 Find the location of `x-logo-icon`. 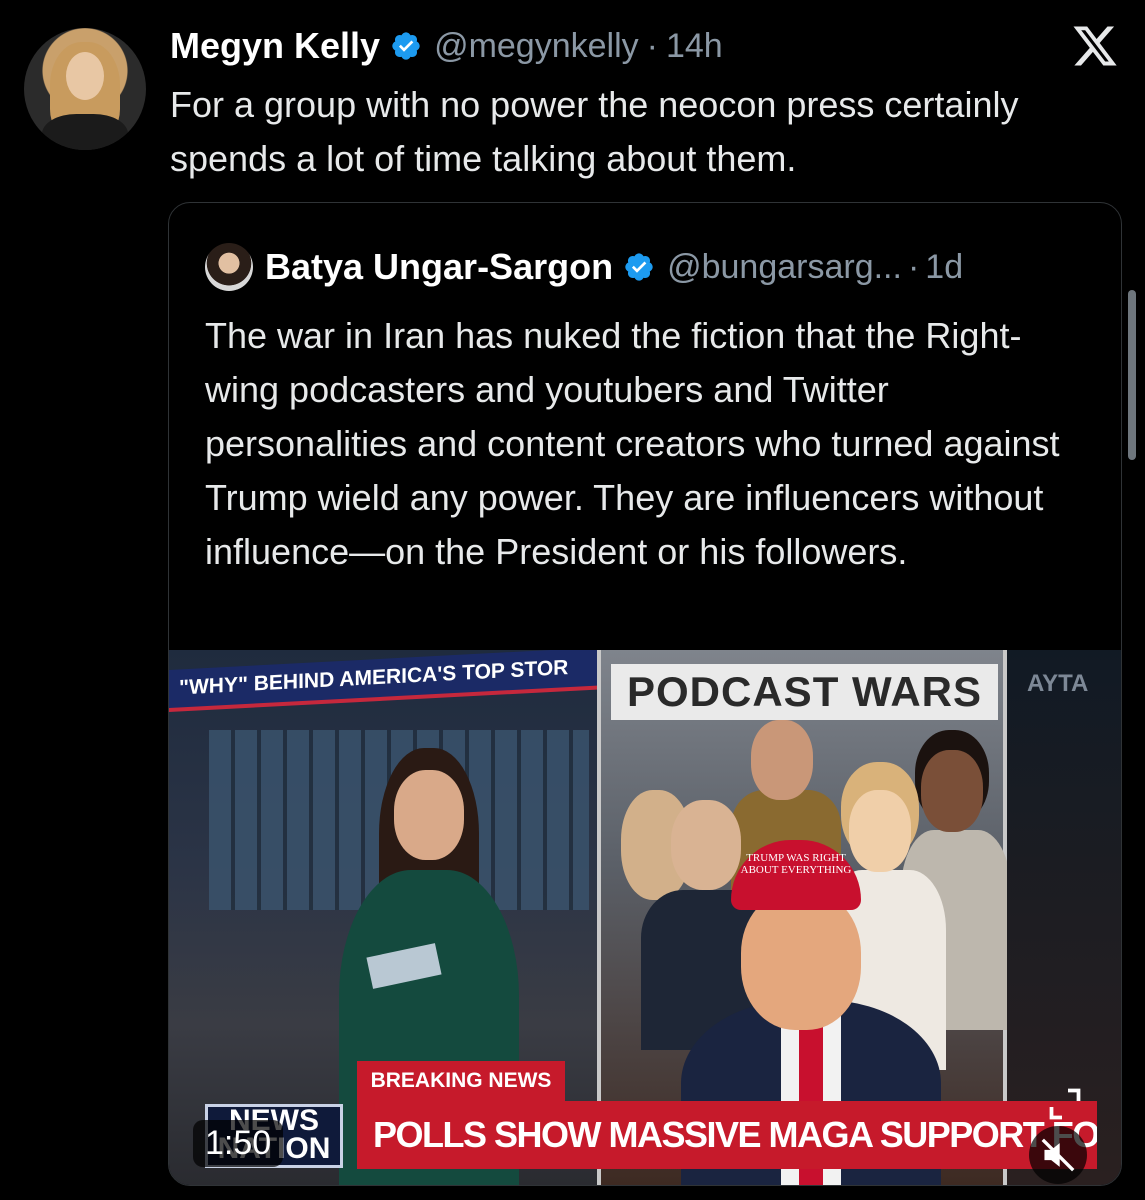

x-logo-icon is located at coordinates (1095, 46).